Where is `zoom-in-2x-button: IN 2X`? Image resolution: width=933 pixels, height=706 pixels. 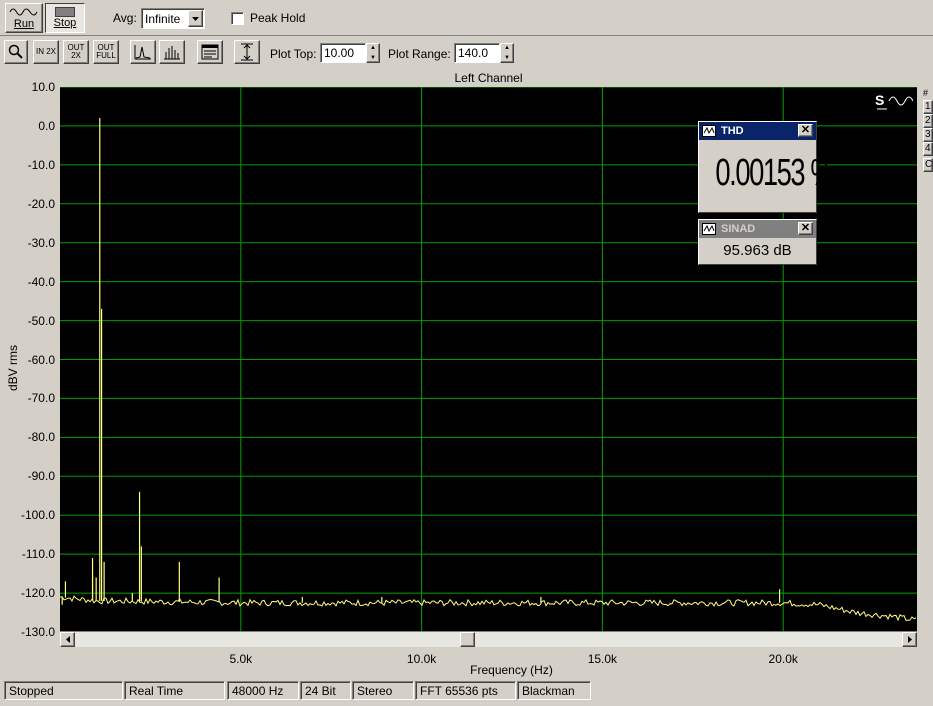 zoom-in-2x-button: IN 2X is located at coordinates (46, 52).